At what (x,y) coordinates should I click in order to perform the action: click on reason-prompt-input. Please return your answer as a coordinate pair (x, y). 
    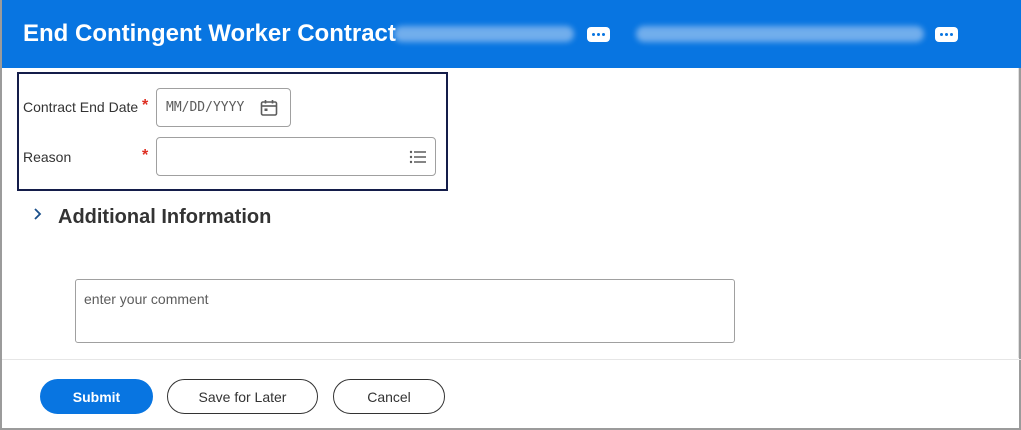
    Looking at the image, I should click on (296, 156).